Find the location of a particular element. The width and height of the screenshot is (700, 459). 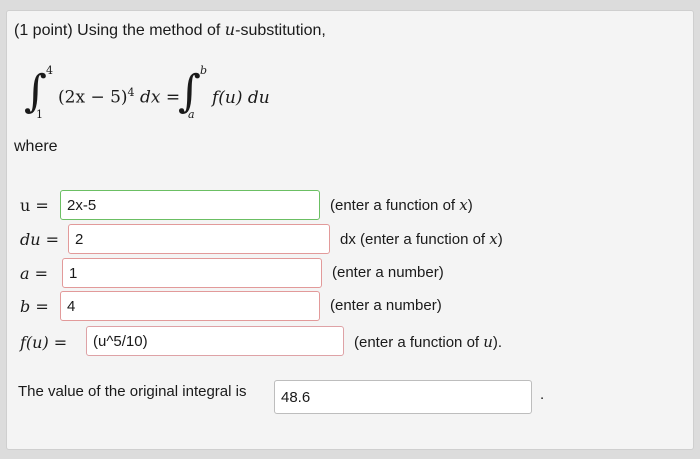

u-hint-suffix: ) is located at coordinates (470, 205).